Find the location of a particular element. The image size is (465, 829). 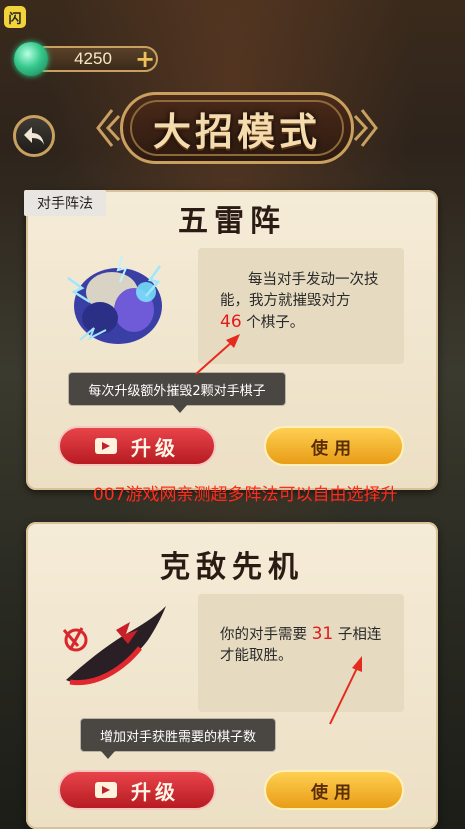

back-arrow-icon is located at coordinates (34, 136).